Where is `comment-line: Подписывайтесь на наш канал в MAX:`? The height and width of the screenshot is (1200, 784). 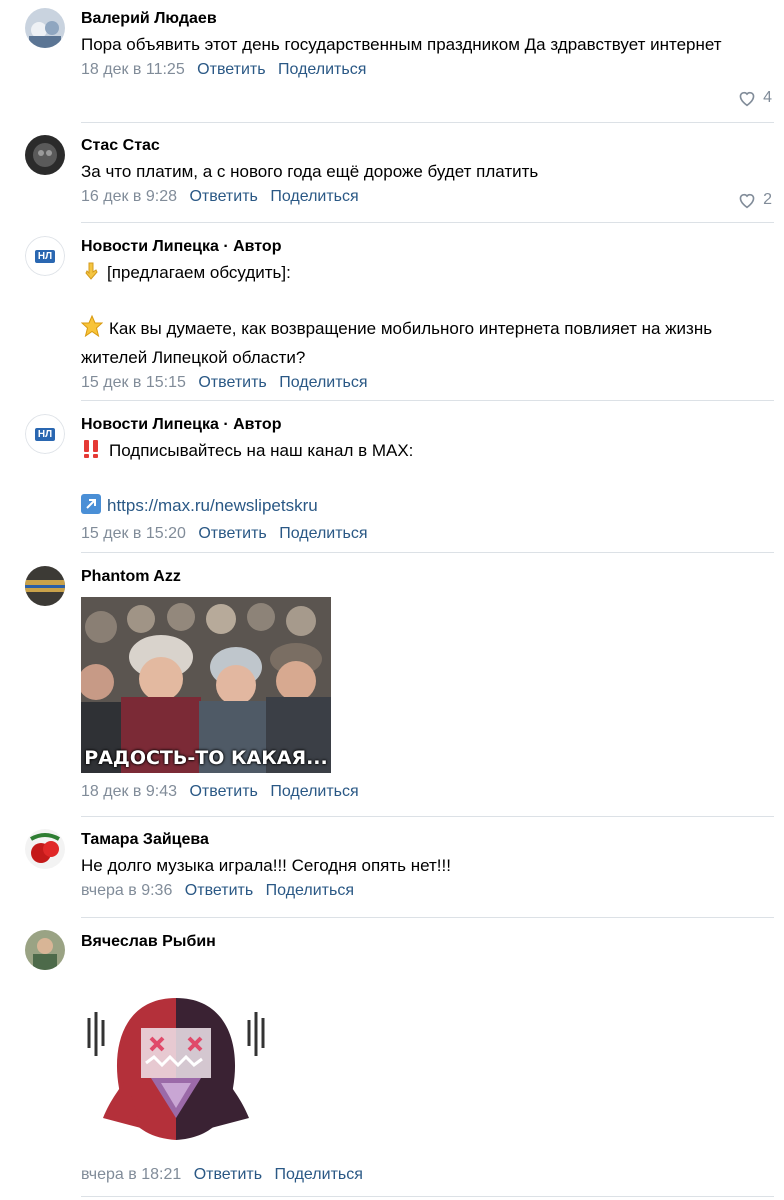 comment-line: Подписывайтесь на наш канал в MAX: is located at coordinates (261, 450).